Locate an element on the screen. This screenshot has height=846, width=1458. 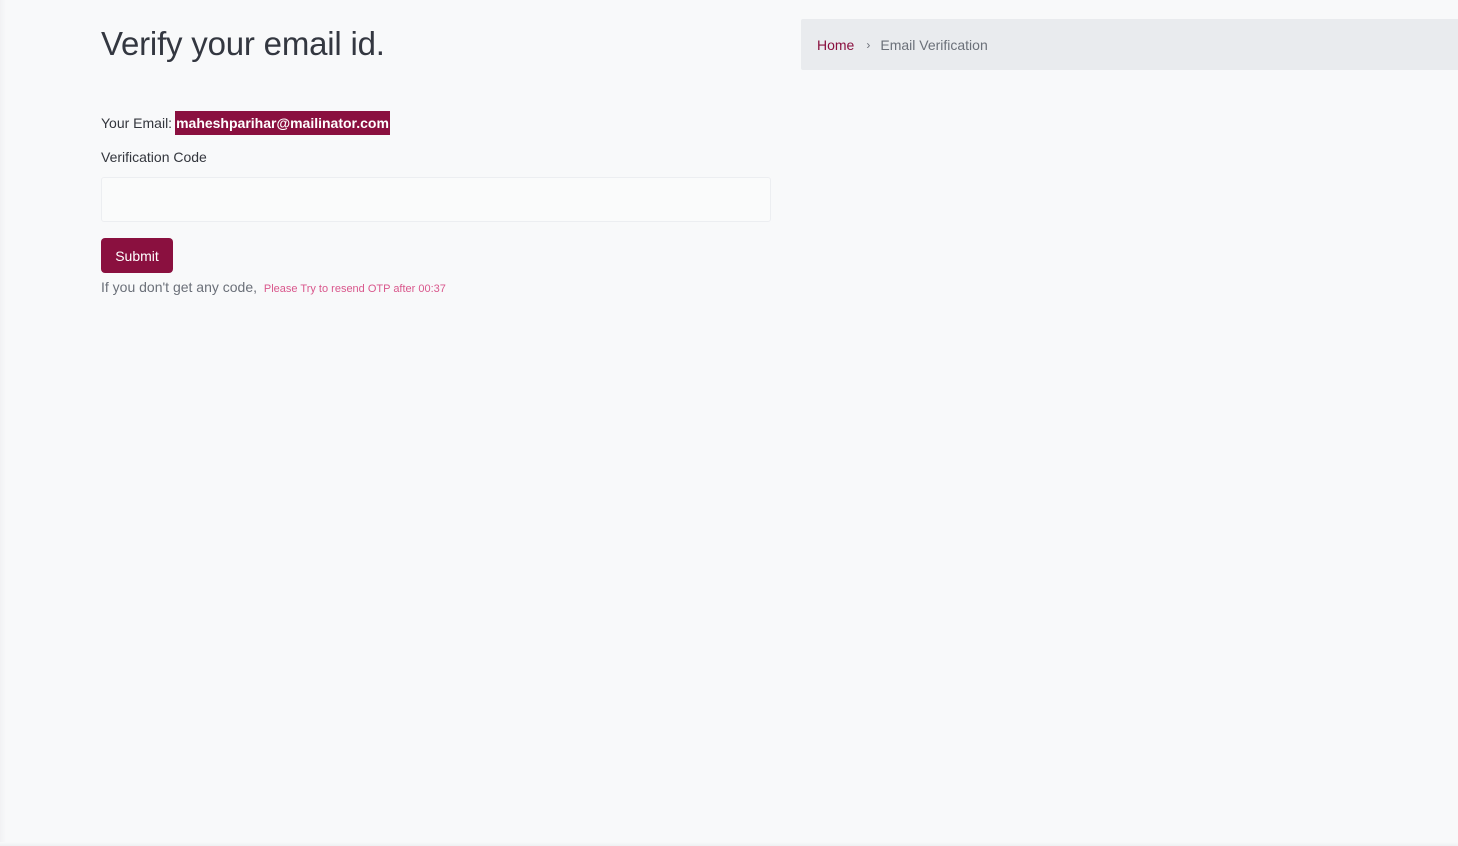
page-title: Verify your email id. is located at coordinates (243, 43).